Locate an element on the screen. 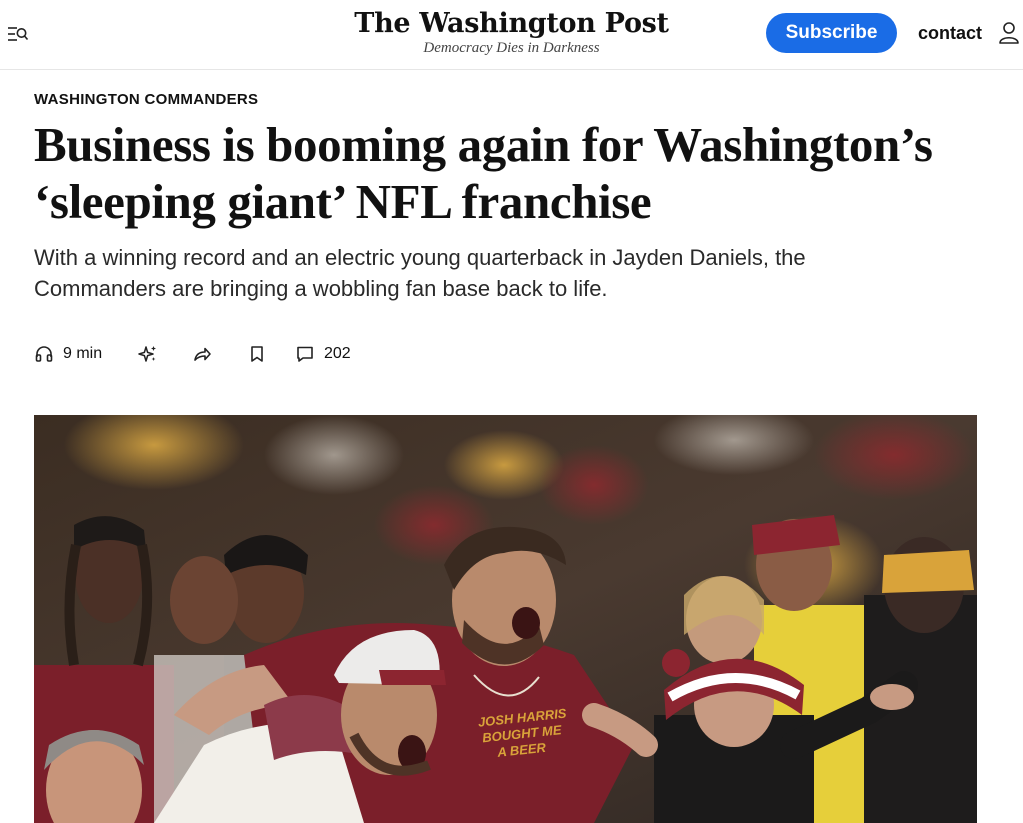 Image resolution: width=1023 pixels, height=823 pixels. comments-button: 202 is located at coordinates (323, 354).